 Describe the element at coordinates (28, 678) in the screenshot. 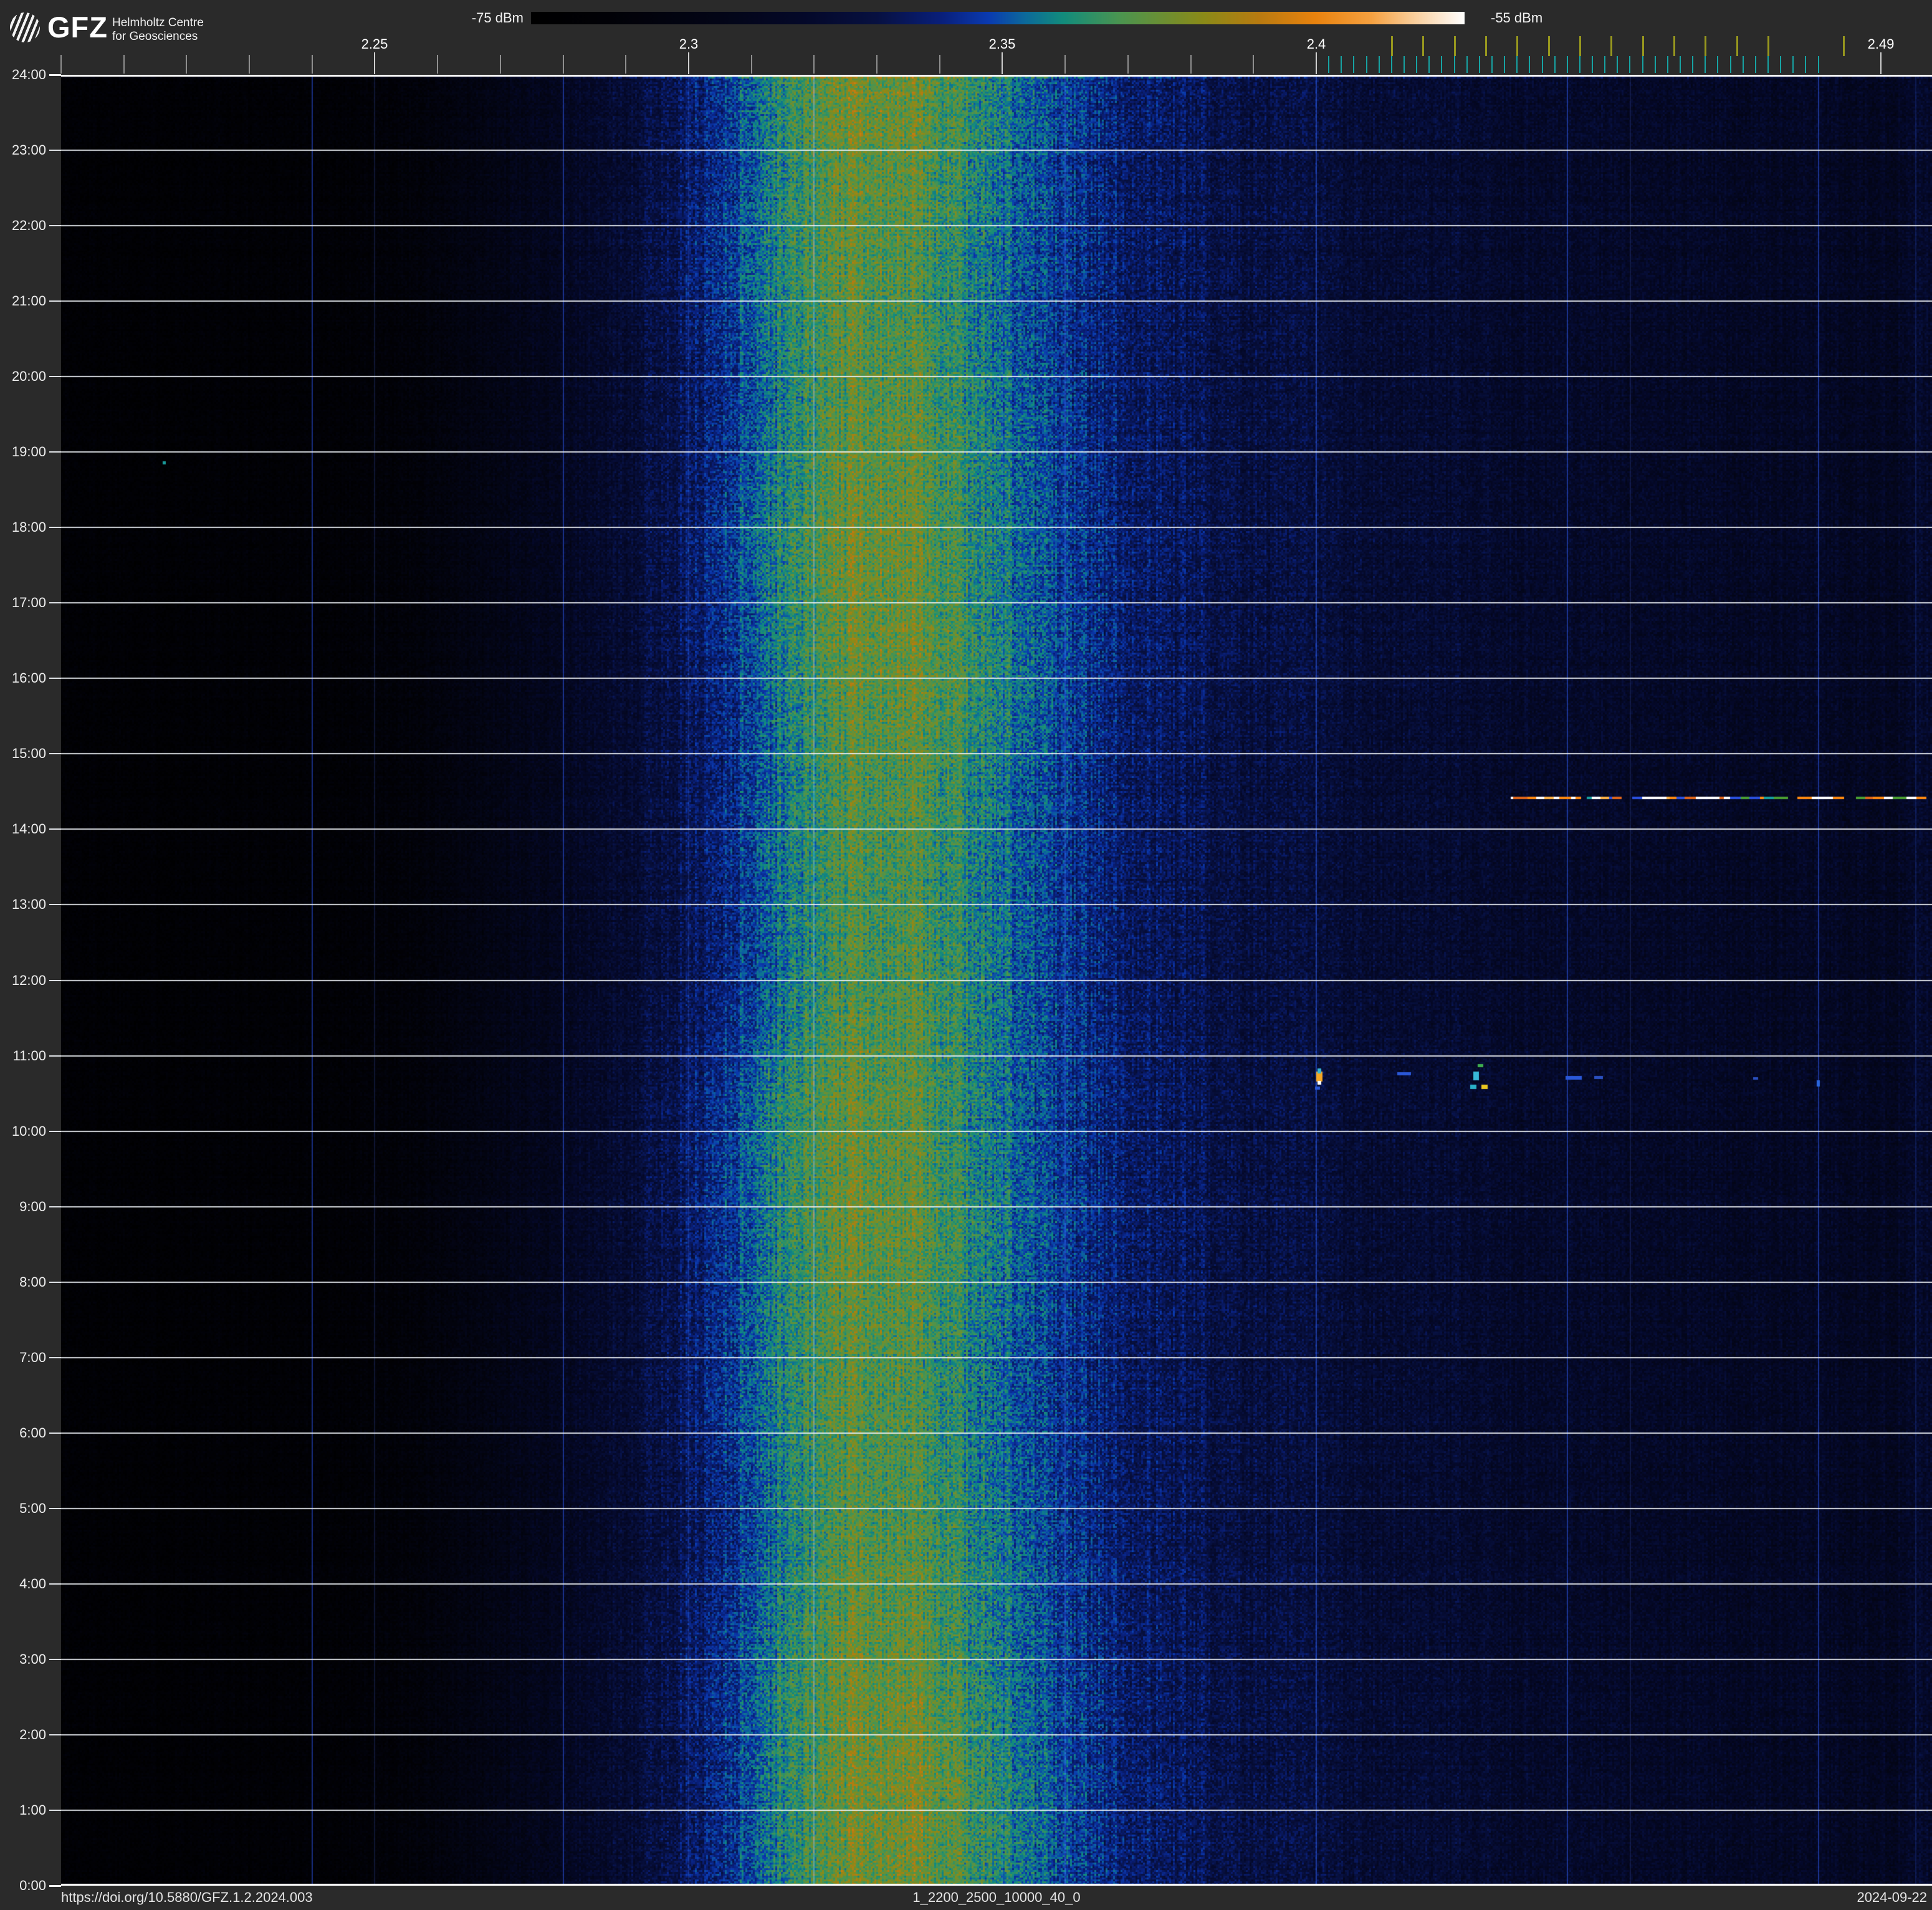

I see `time-tick-label: 16:00` at that location.